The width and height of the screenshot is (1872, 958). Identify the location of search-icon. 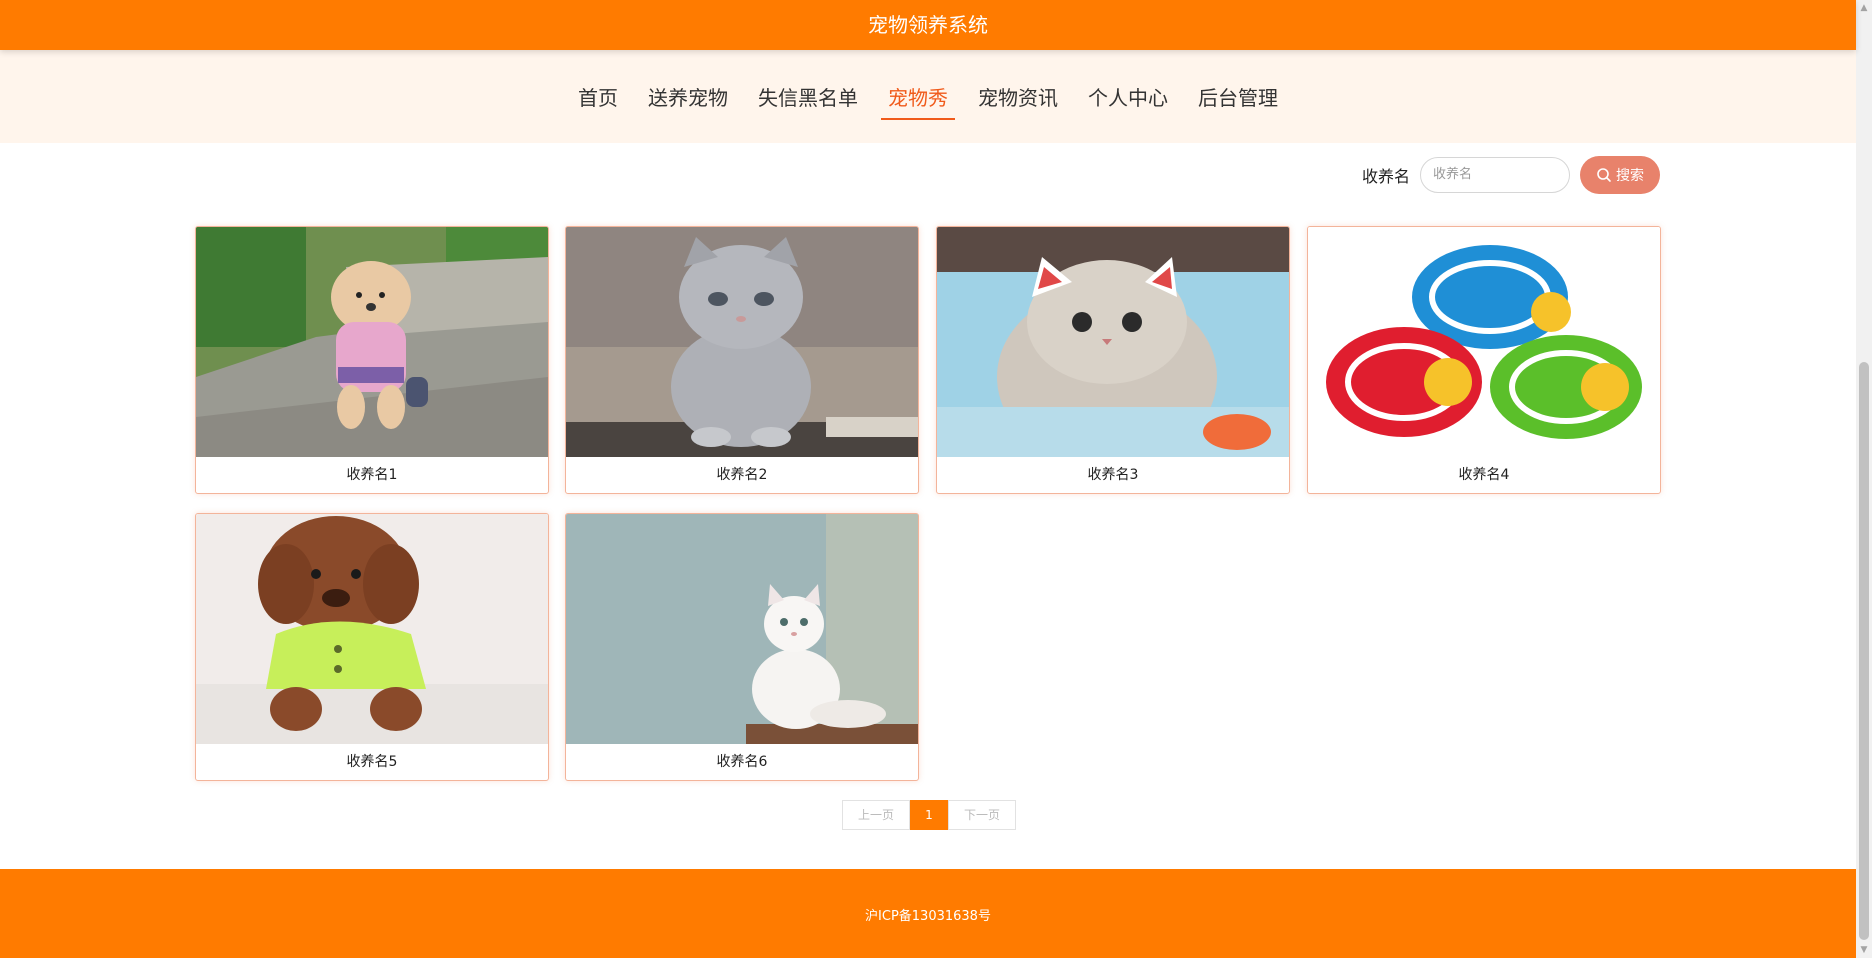
(1604, 175).